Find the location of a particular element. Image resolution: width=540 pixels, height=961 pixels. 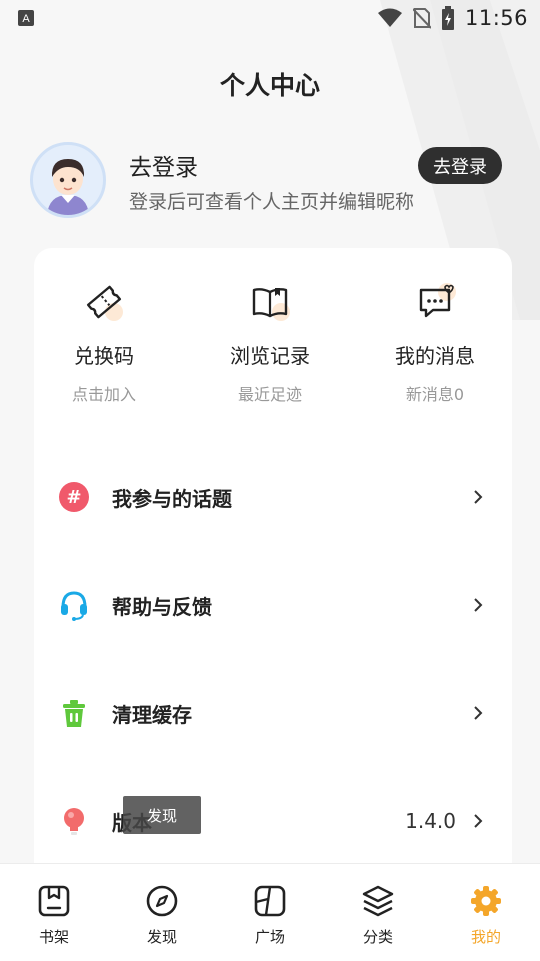

wifi-icon is located at coordinates (389, 17).